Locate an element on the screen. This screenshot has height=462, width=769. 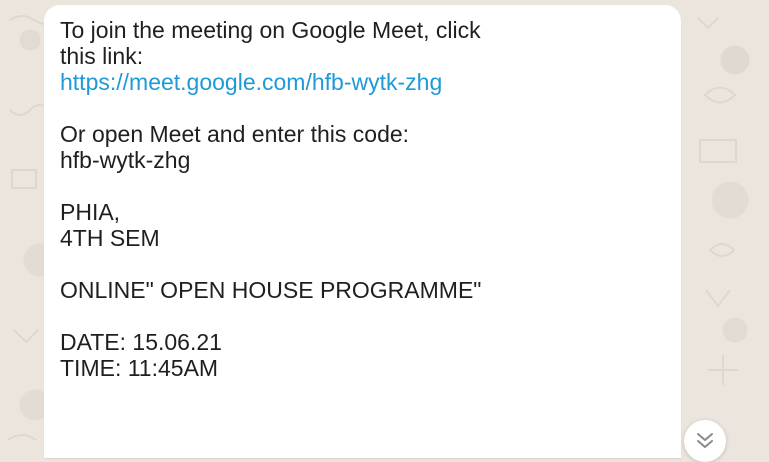
meeting-code: hfb-wytk-zhg is located at coordinates (125, 160).